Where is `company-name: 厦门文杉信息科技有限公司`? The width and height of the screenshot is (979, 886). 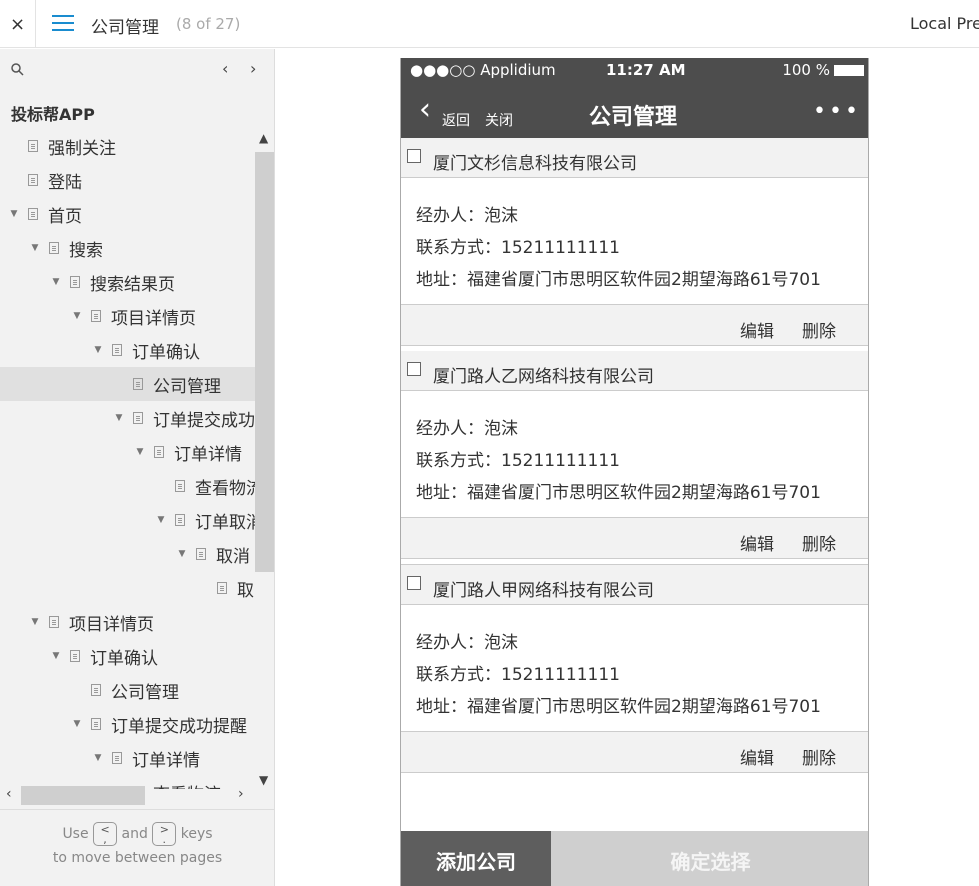
company-name: 厦门文杉信息科技有限公司 is located at coordinates (535, 164).